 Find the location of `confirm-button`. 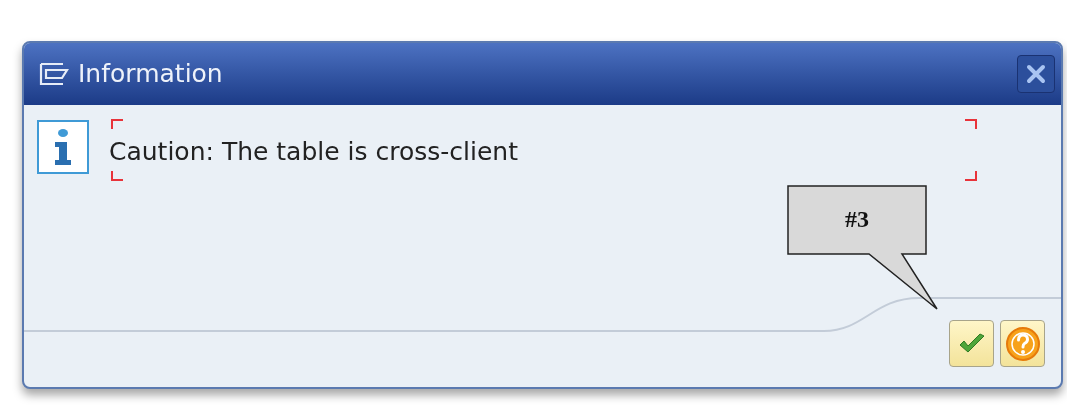

confirm-button is located at coordinates (971, 343).